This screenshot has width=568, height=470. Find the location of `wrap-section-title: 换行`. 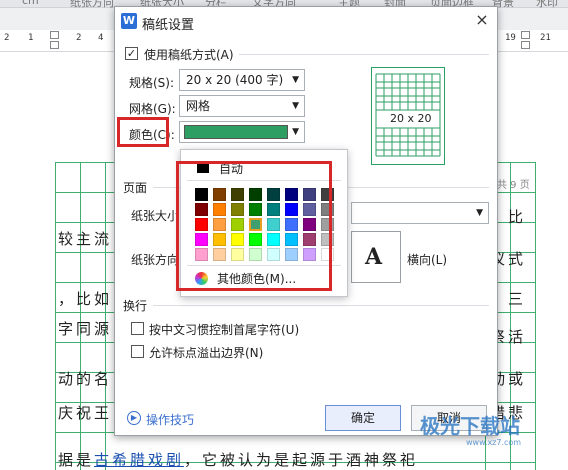

wrap-section-title: 换行 is located at coordinates (135, 306).